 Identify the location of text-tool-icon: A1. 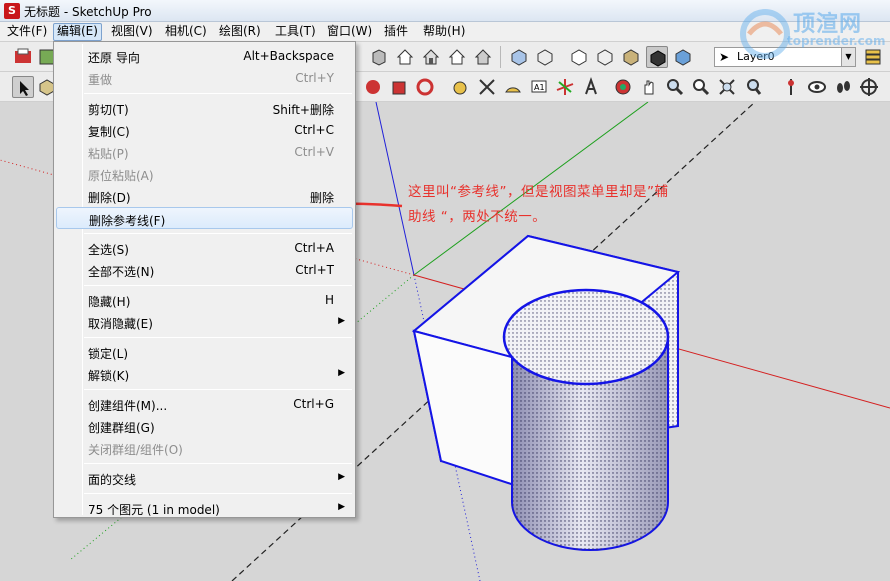
(539, 87).